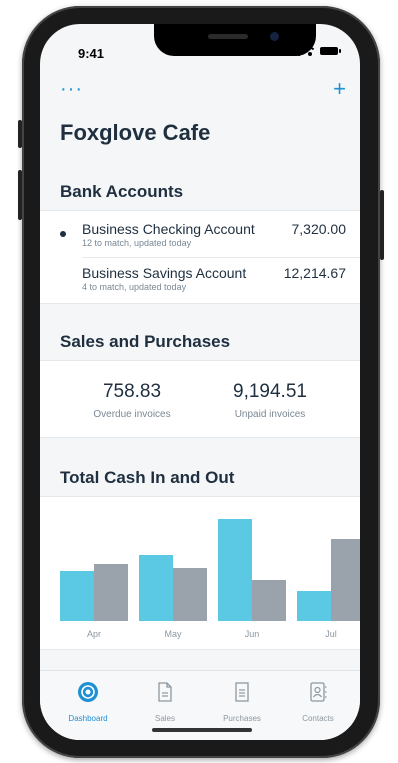 This screenshot has width=398, height=763. I want to click on sales-purchases-title: Sales and Purchases, so click(145, 341).